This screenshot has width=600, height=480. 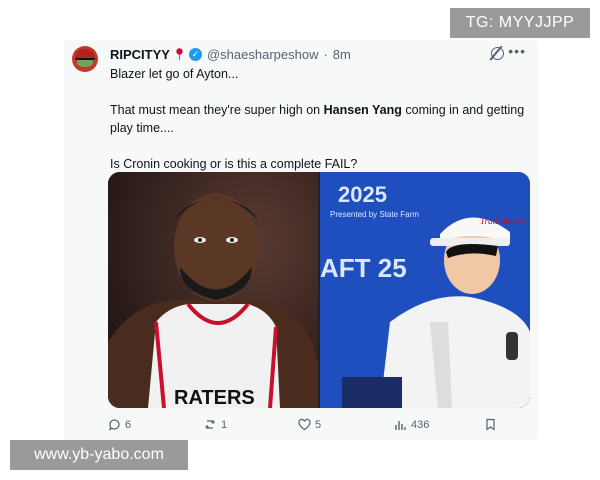 I want to click on watermark-bottom-left: www.yb-yabo.com, so click(x=99, y=455).